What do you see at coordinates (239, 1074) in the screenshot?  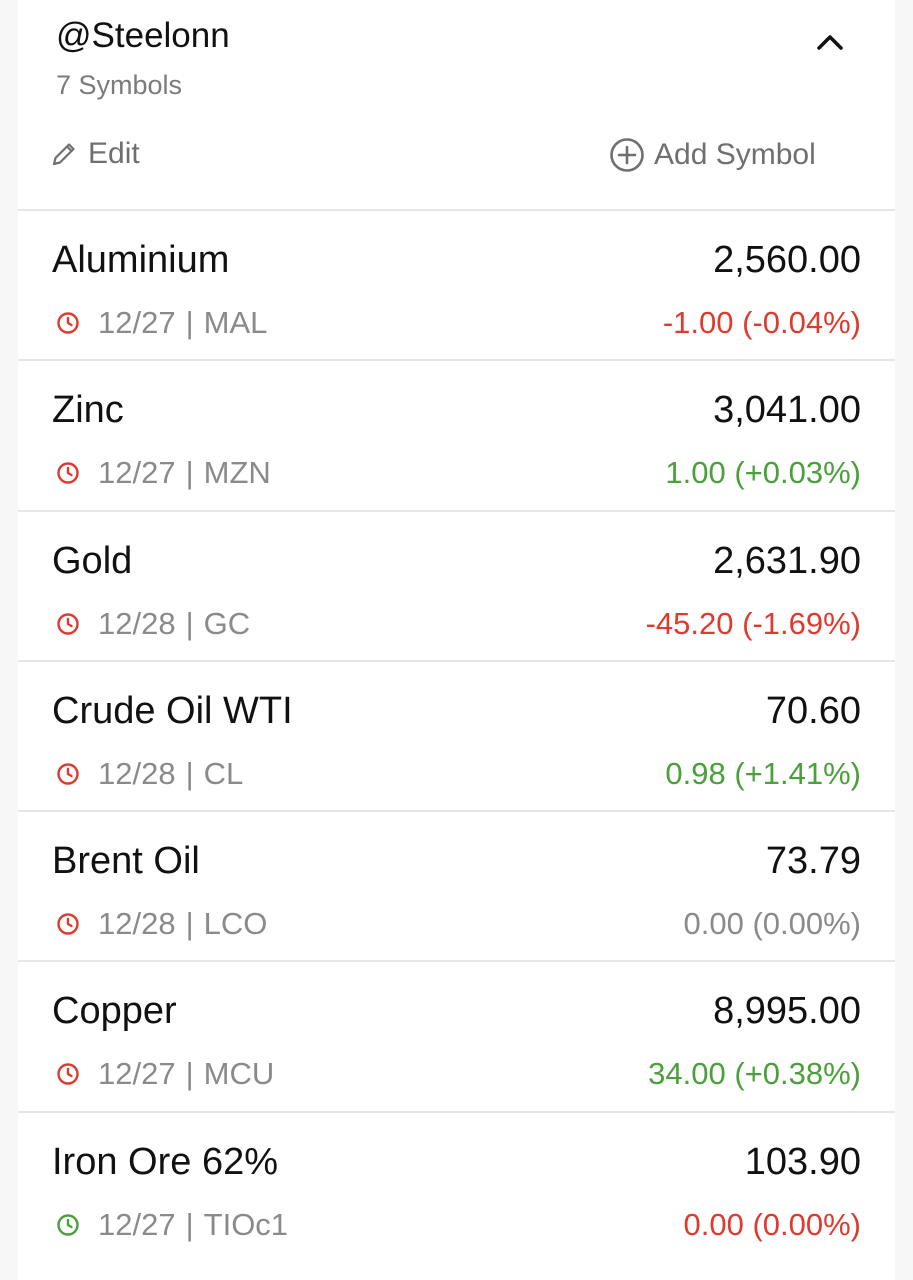 I see `symbol-ticker: MCU` at bounding box center [239, 1074].